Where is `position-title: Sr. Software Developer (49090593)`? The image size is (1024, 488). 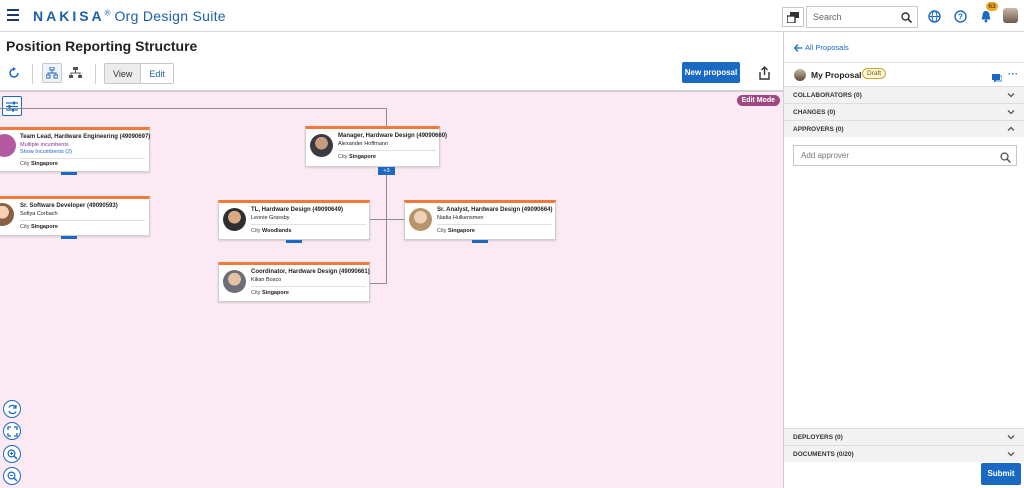 position-title: Sr. Software Developer (49090593) is located at coordinates (69, 206).